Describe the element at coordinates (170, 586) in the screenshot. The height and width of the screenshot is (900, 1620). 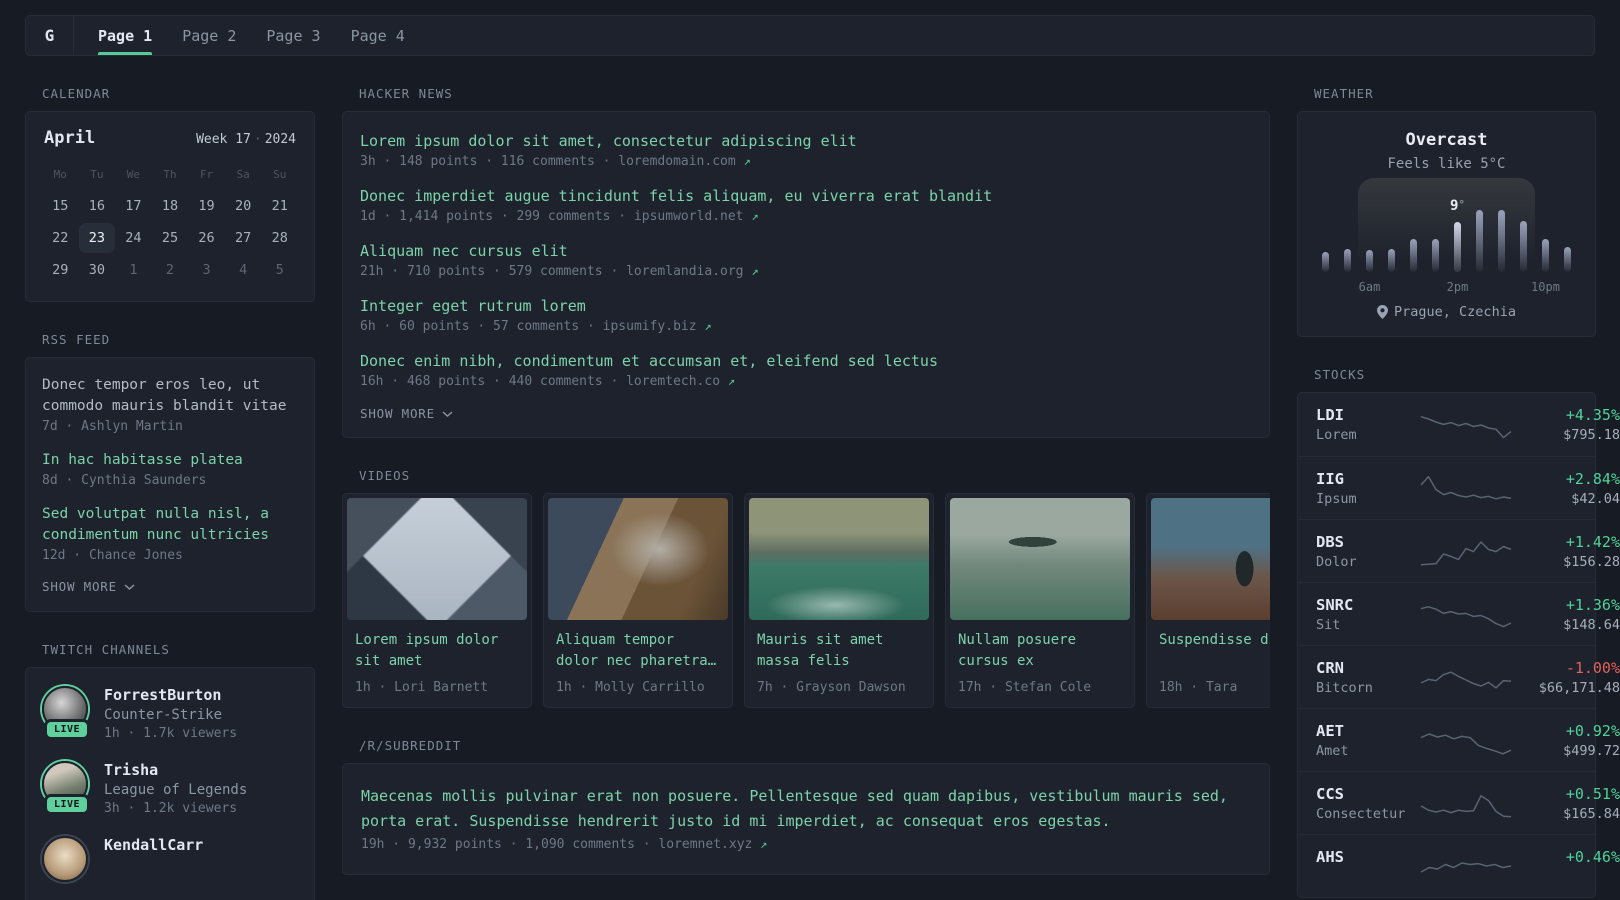
I see `rss-show-more-button: SHOW MORE` at that location.